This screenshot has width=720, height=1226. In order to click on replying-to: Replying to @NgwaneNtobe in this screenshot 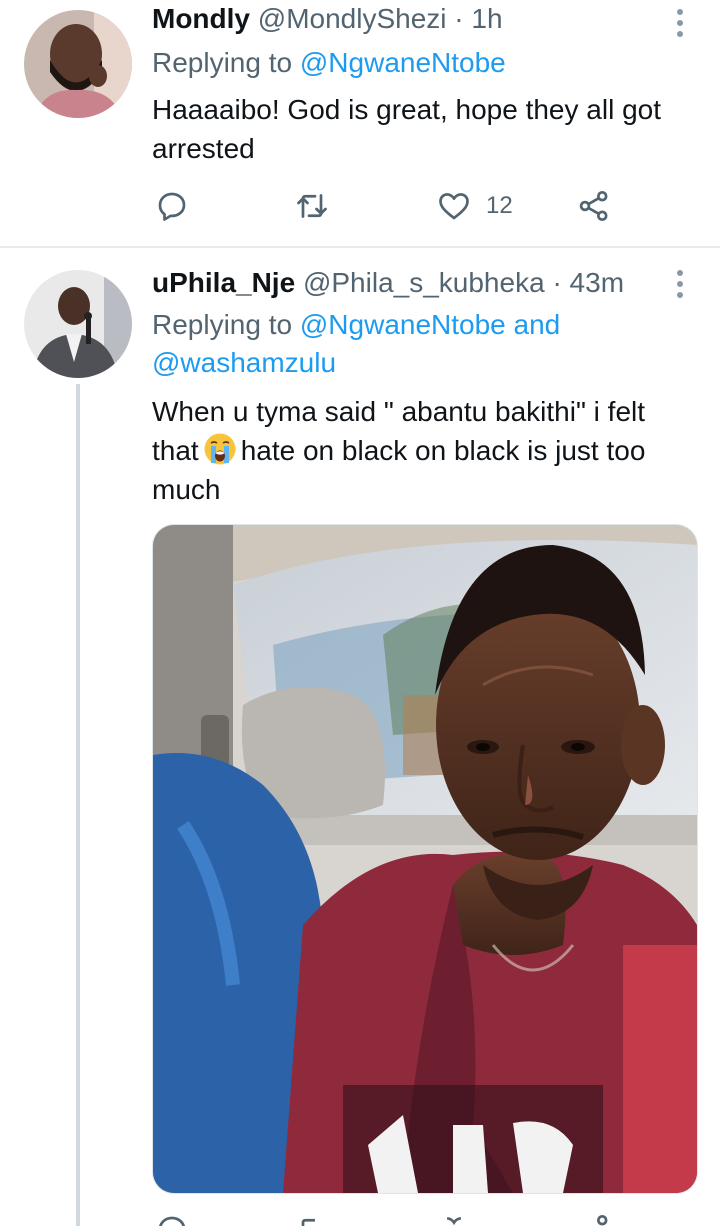, I will do `click(329, 63)`.